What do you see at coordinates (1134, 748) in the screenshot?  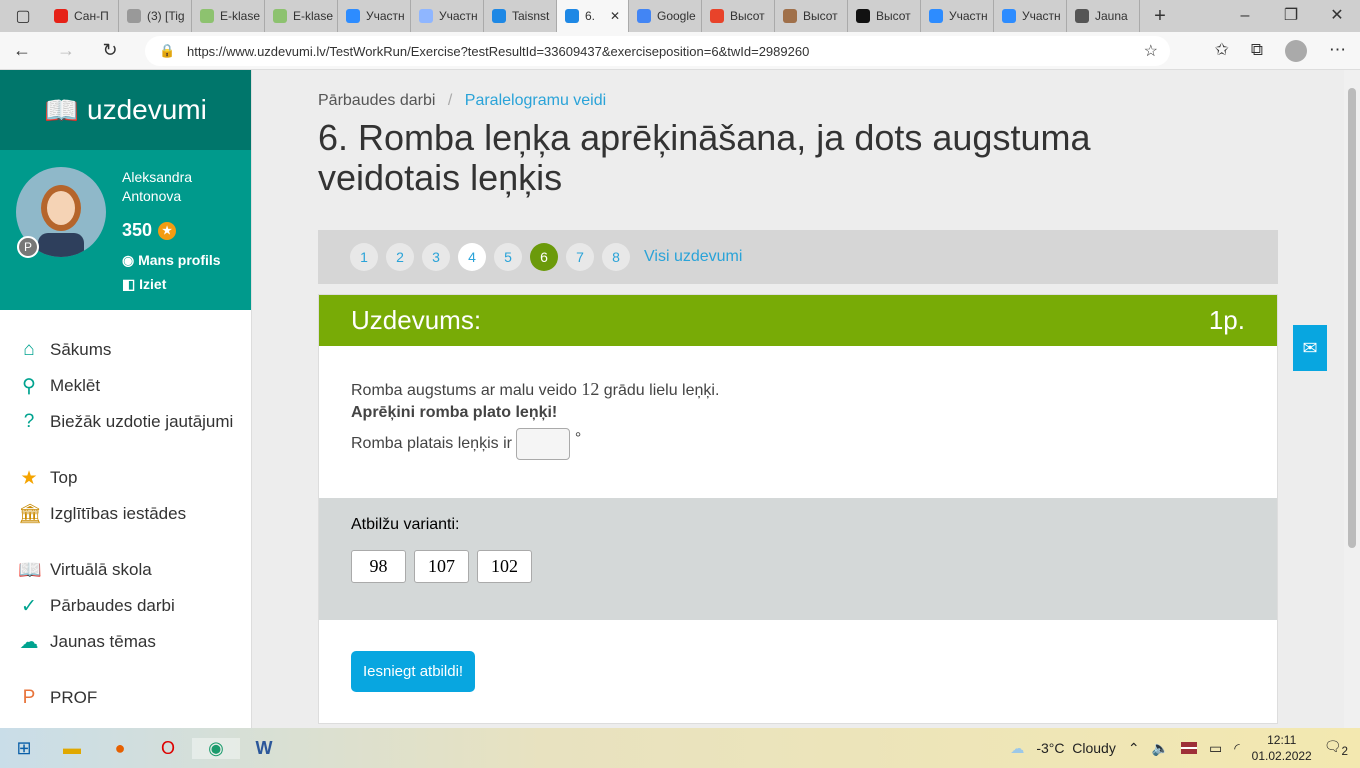 I see `tray-chevron-icon: ⌃` at bounding box center [1134, 748].